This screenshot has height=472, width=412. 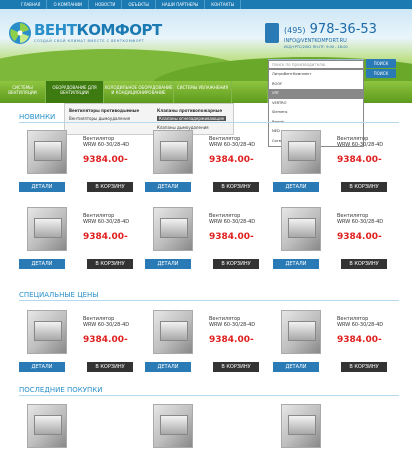 What do you see at coordinates (315, 41) in the screenshot?
I see `email-link: INFO@VENTKOMFORT.RU` at bounding box center [315, 41].